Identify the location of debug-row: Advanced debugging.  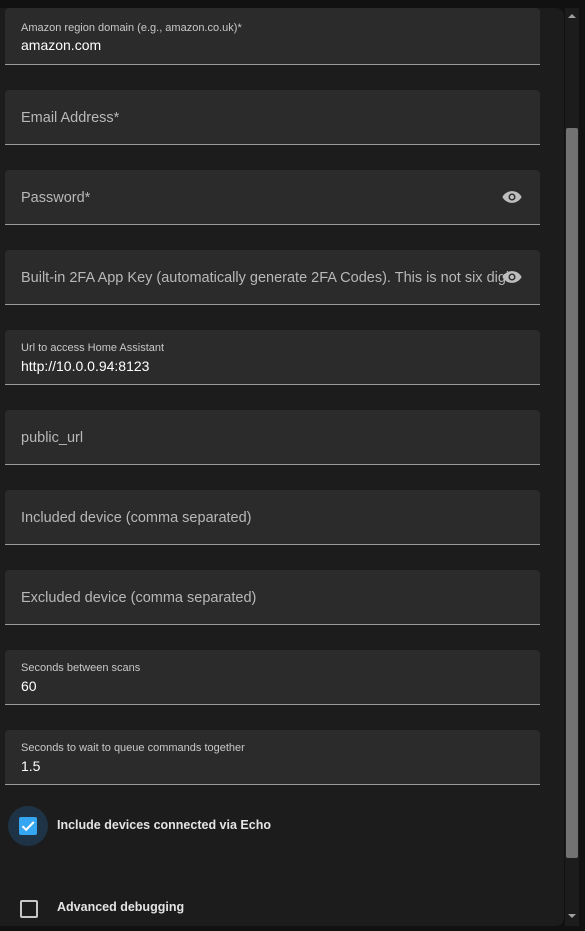
(208, 907).